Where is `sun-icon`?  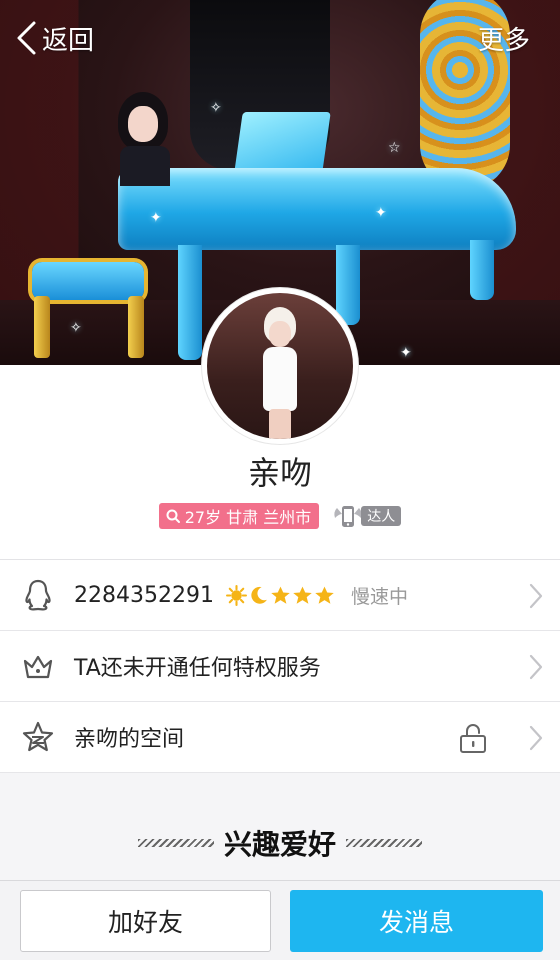 sun-icon is located at coordinates (236, 595).